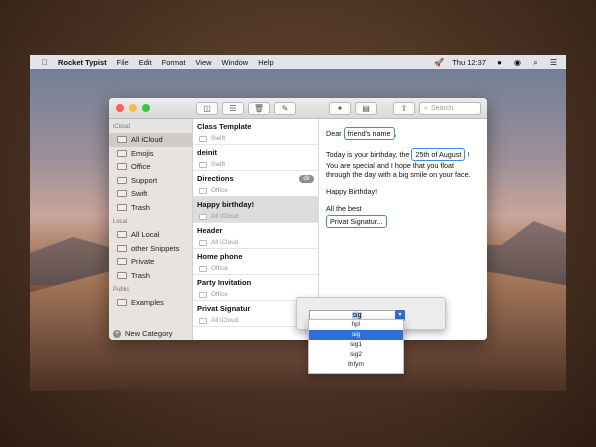 The image size is (596, 447). What do you see at coordinates (255, 262) in the screenshot?
I see `list-item: Home phone Office` at bounding box center [255, 262].